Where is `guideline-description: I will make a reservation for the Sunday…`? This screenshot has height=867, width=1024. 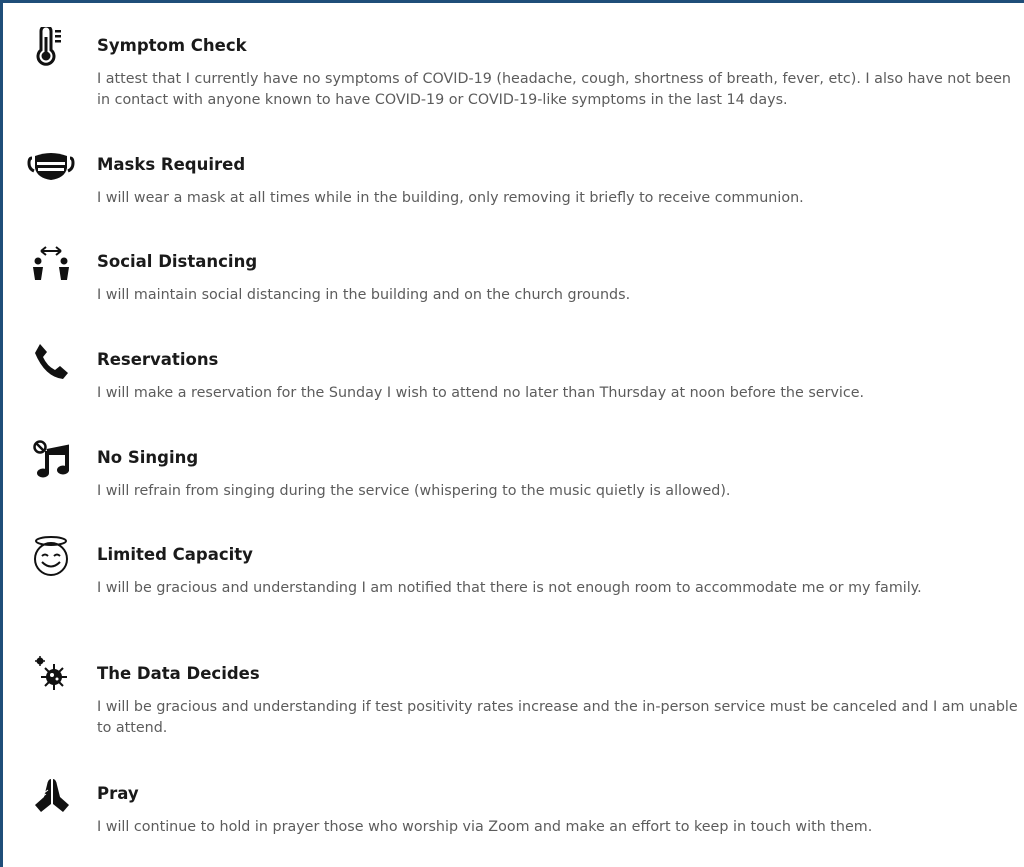 guideline-description: I will make a reservation for the Sunday… is located at coordinates (481, 393).